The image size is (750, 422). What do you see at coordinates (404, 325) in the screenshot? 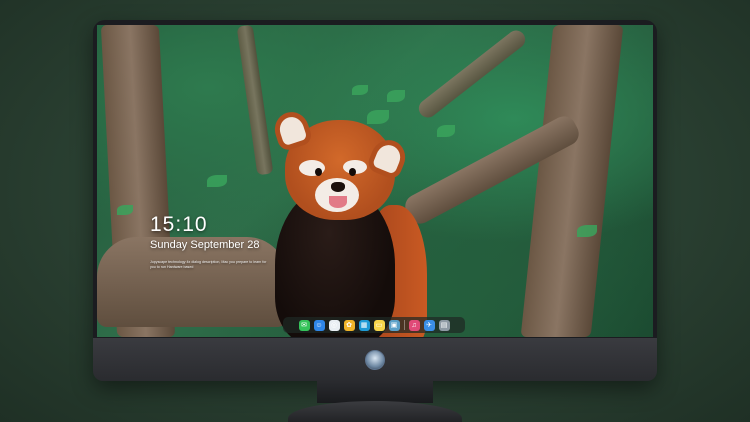
I see `dock-separator` at bounding box center [404, 325].